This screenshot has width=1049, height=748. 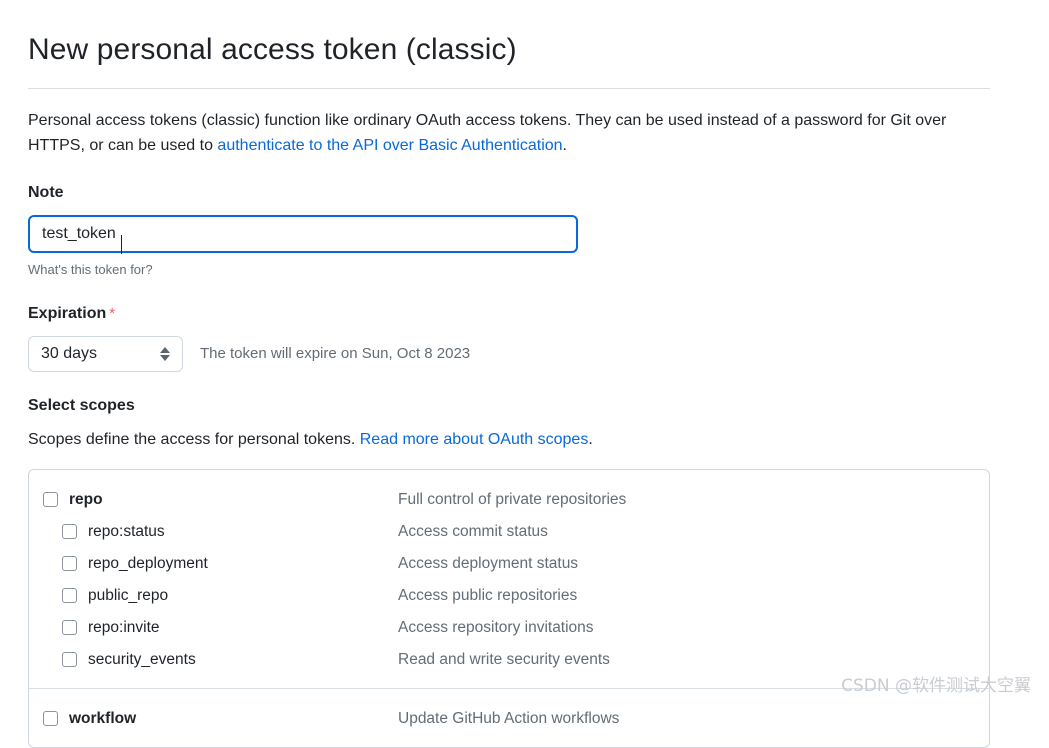 I want to click on chevron-updown-icon, so click(x=165, y=353).